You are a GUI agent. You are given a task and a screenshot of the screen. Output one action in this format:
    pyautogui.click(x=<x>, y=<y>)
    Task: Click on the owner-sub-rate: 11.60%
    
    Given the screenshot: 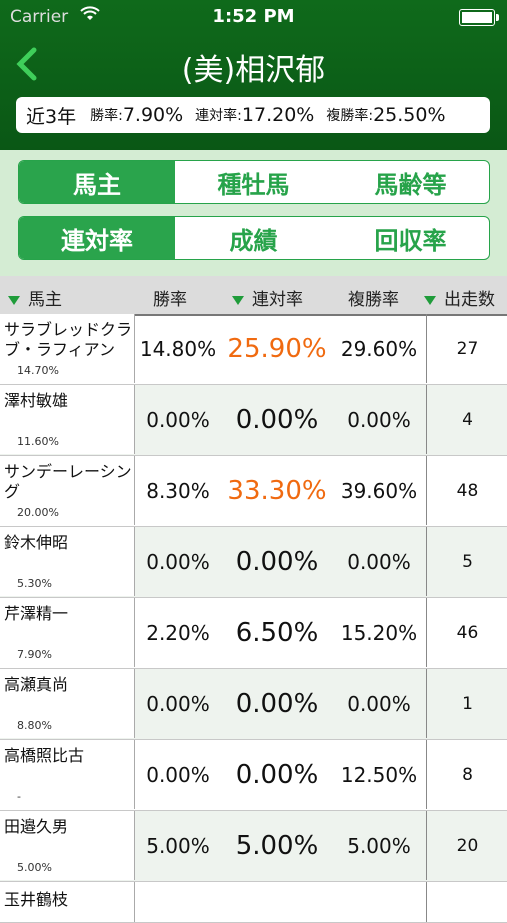 What is the action you would take?
    pyautogui.click(x=38, y=441)
    